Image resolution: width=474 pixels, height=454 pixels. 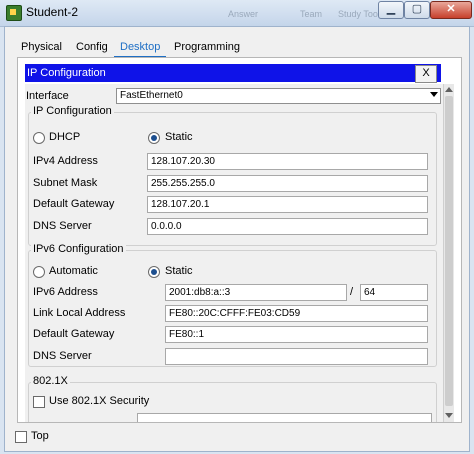 I want to click on ip-config-close-button: X, so click(x=426, y=74).